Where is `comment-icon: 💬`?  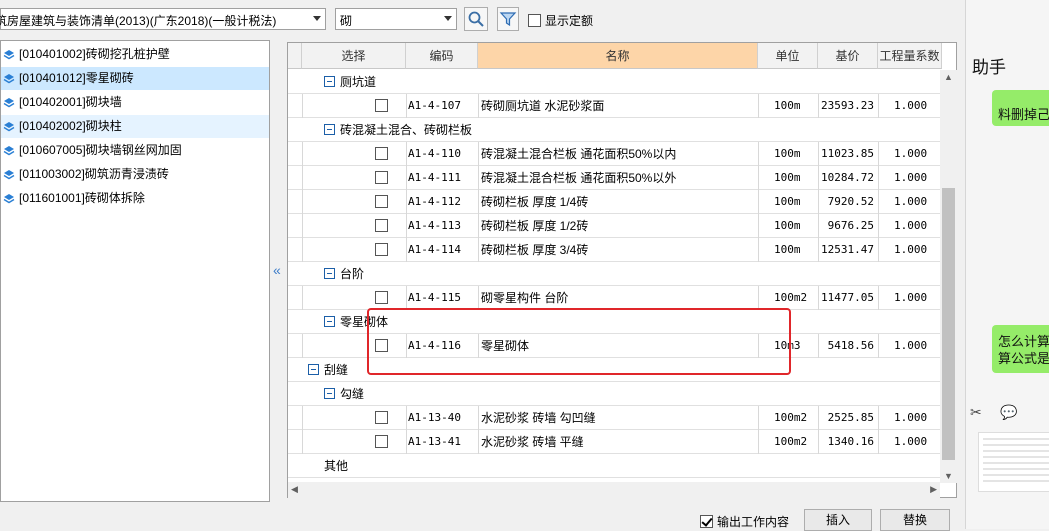
comment-icon: 💬 is located at coordinates (1008, 412).